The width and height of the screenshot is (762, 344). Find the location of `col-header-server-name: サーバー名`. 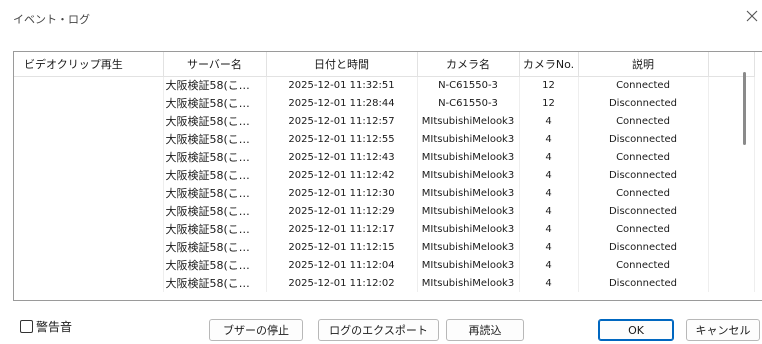

col-header-server-name: サーバー名 is located at coordinates (215, 64).